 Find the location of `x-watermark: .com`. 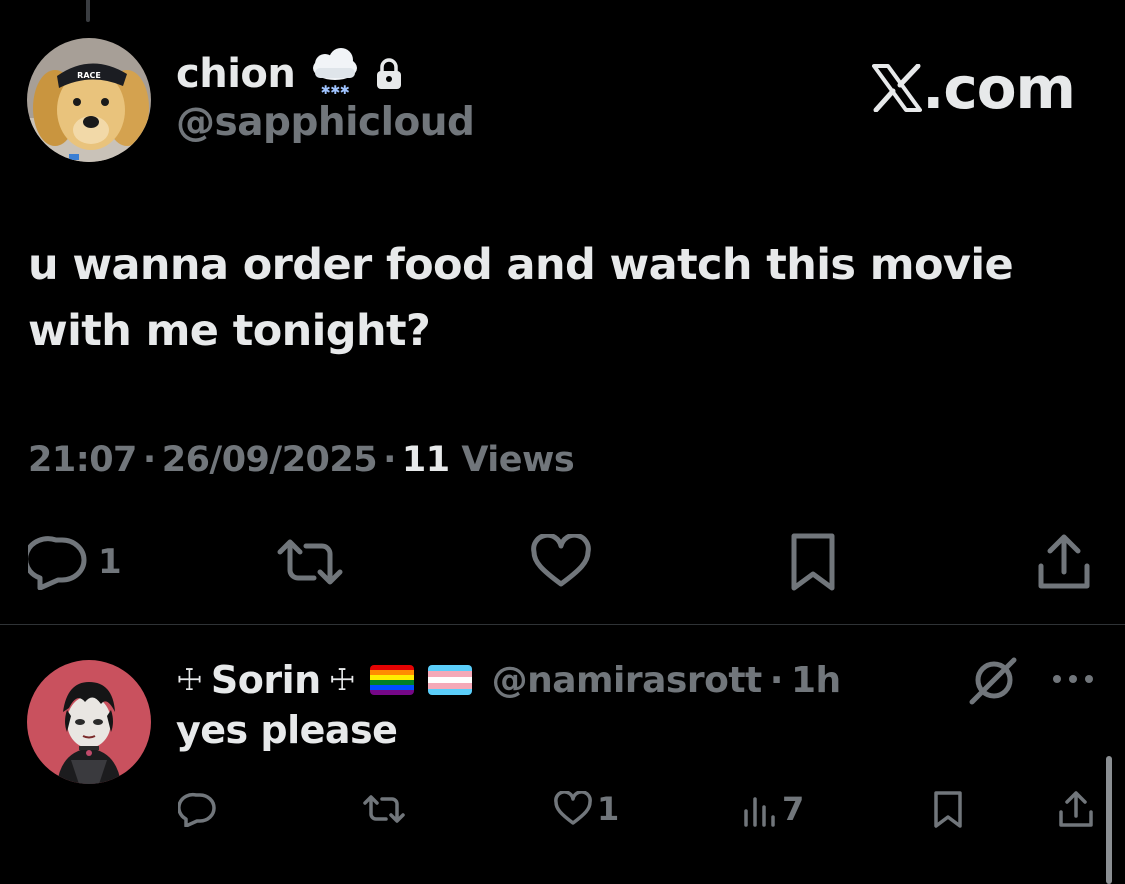

x-watermark: .com is located at coordinates (974, 88).